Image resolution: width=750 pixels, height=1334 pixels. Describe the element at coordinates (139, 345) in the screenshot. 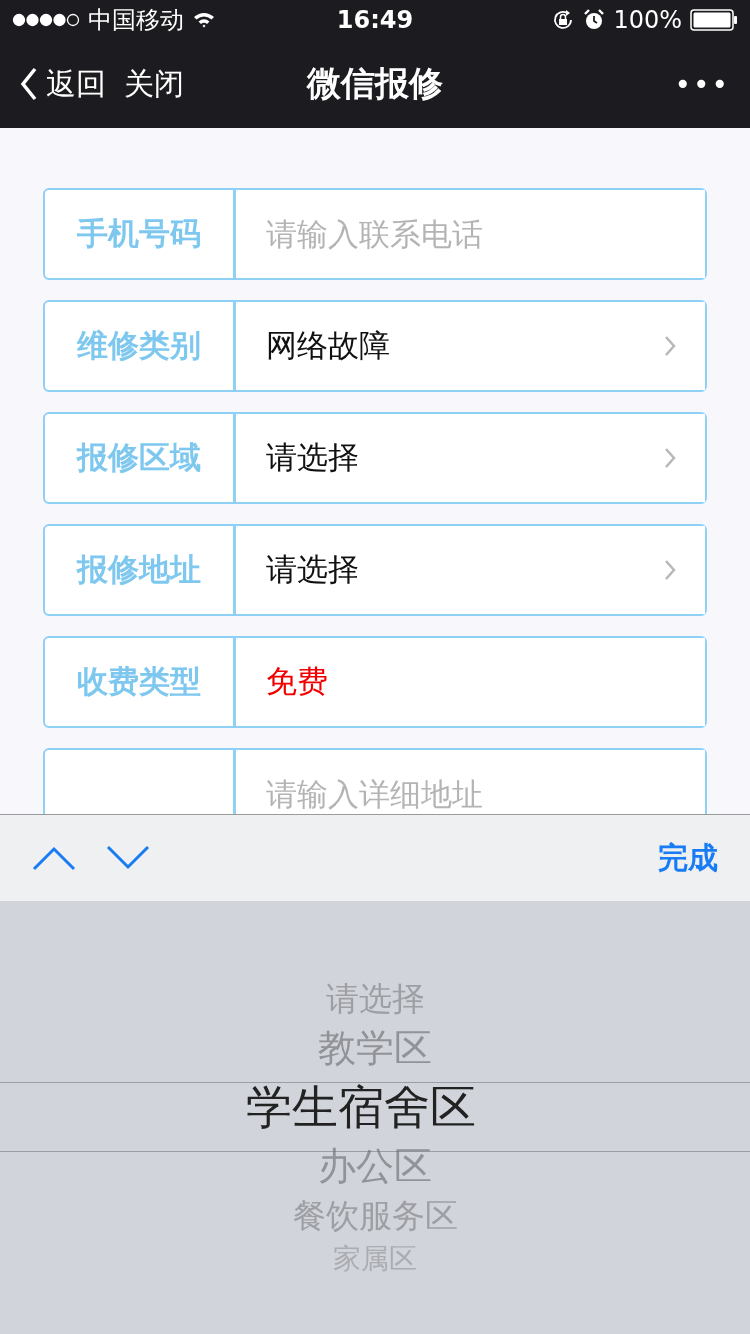

I see `field-label: 维修类别` at that location.